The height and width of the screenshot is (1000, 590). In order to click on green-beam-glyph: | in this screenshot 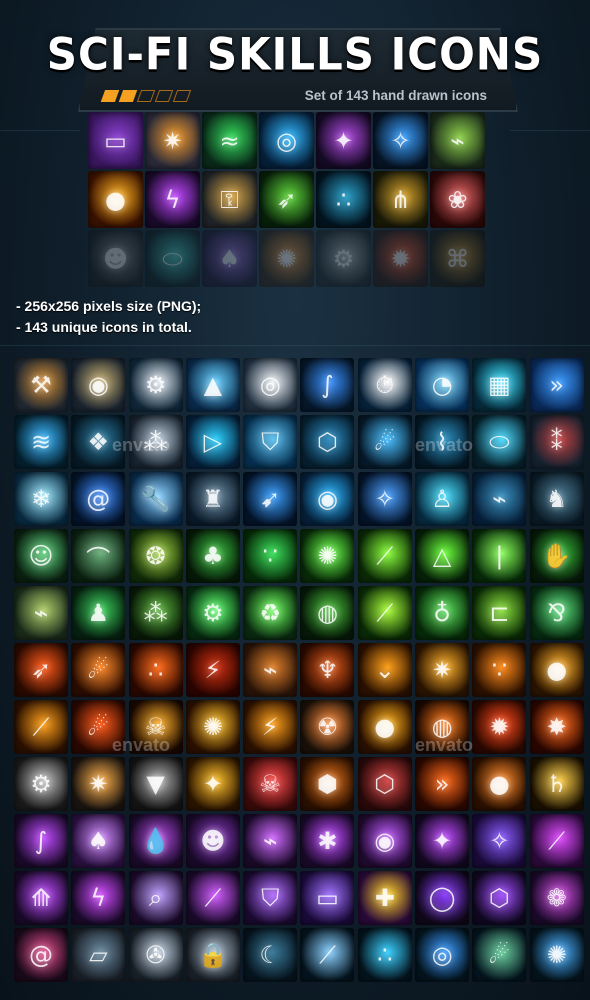, I will do `click(499, 556)`.